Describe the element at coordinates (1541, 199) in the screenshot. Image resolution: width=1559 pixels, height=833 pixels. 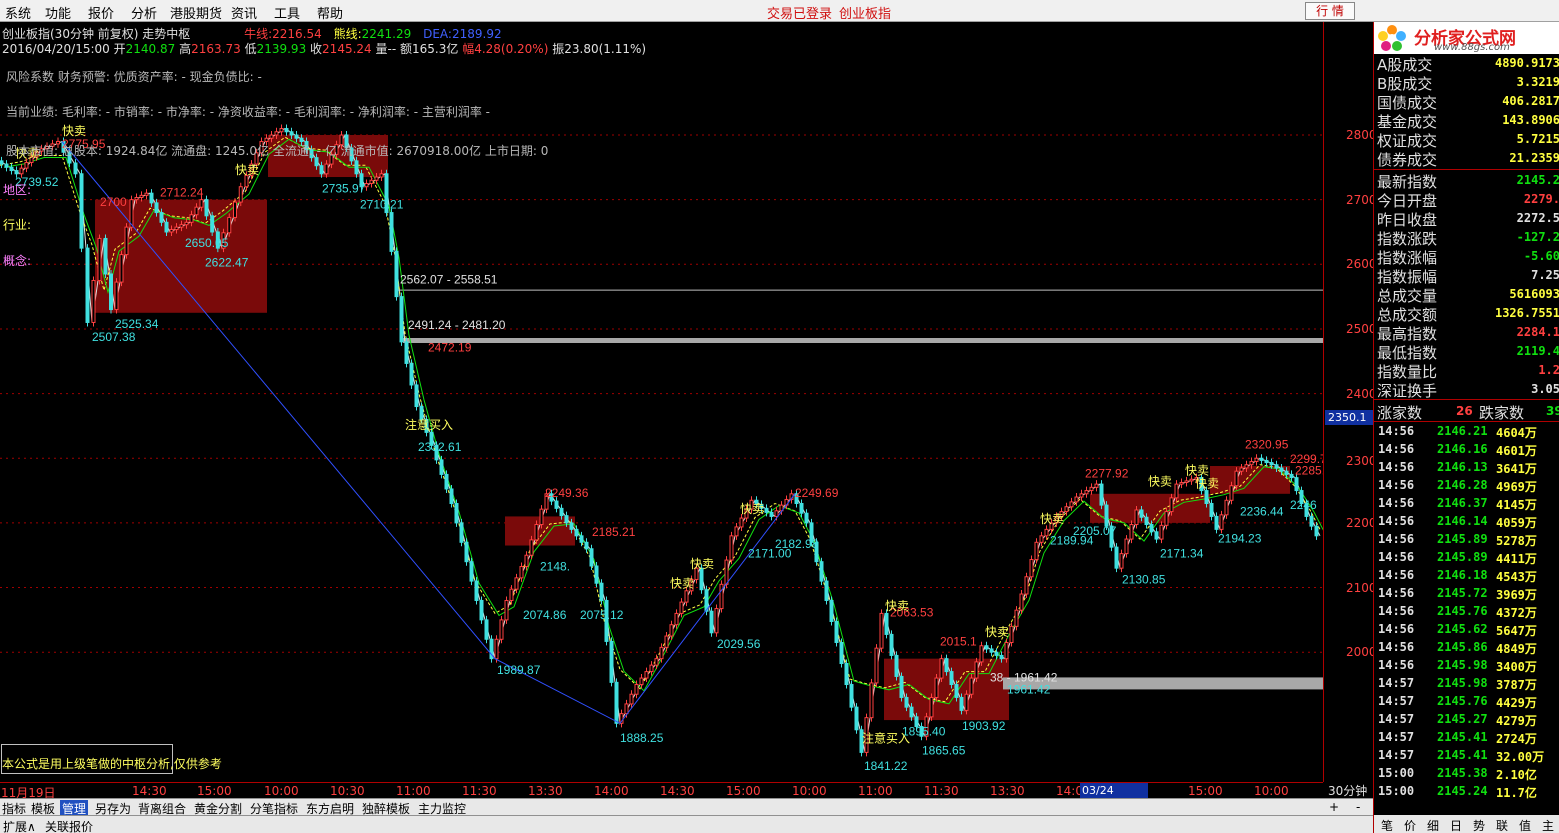
I see `index-stat-value: 2279.` at that location.